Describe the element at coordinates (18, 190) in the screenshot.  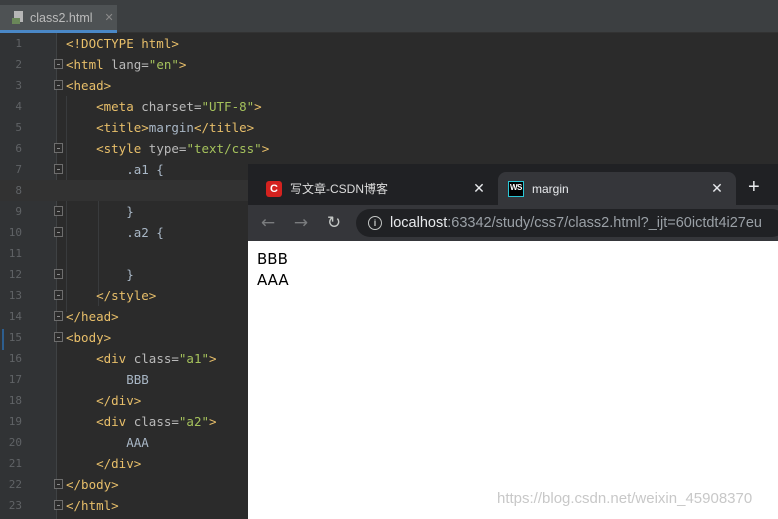
I see `line-number: 8` at that location.